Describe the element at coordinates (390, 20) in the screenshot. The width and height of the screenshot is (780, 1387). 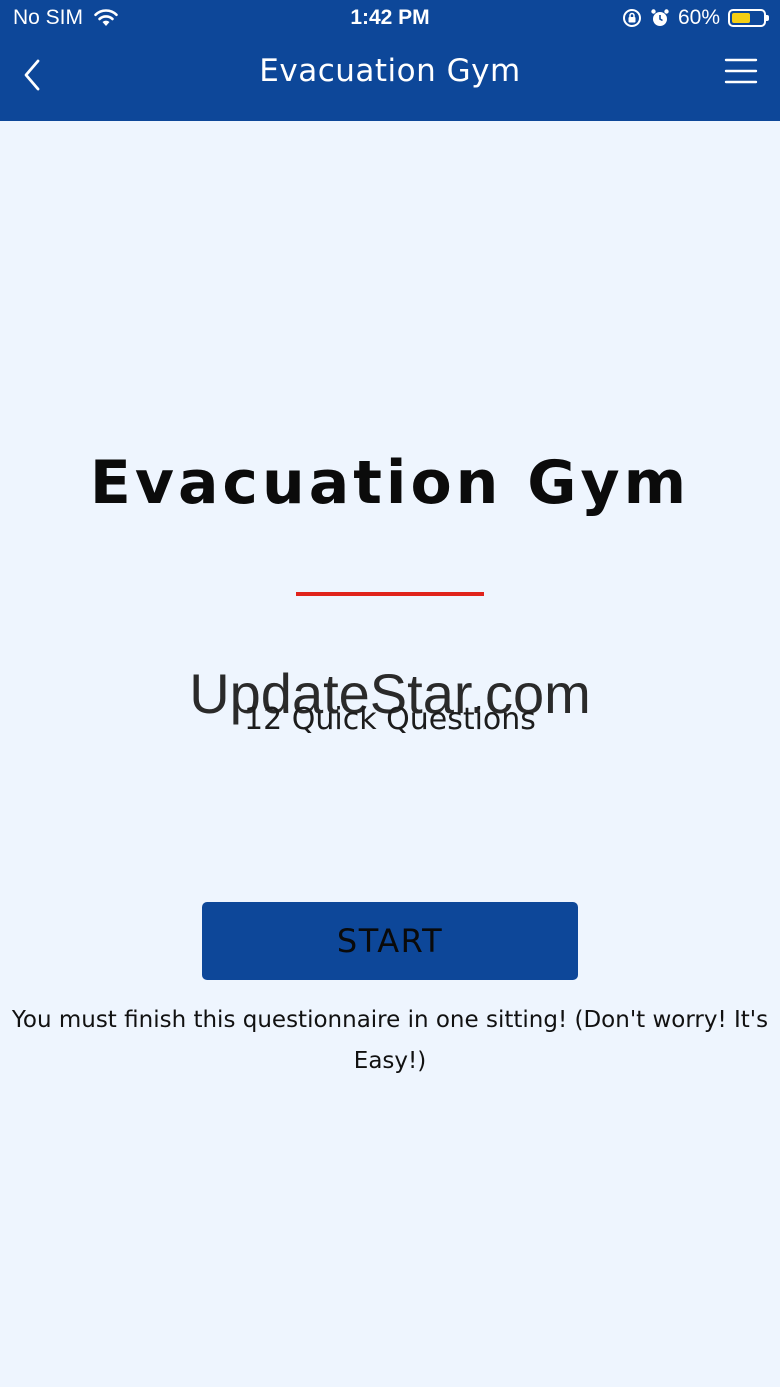
I see `status-bar: No SIM 1:42 PM 60%` at that location.